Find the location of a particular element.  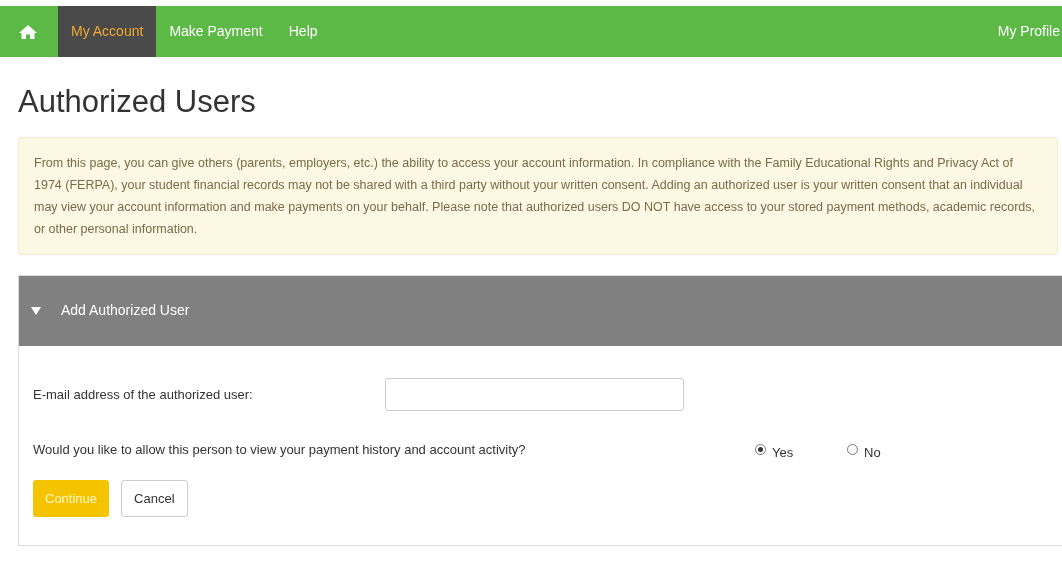

email-label: E-mail address of the authorized user: is located at coordinates (143, 394).